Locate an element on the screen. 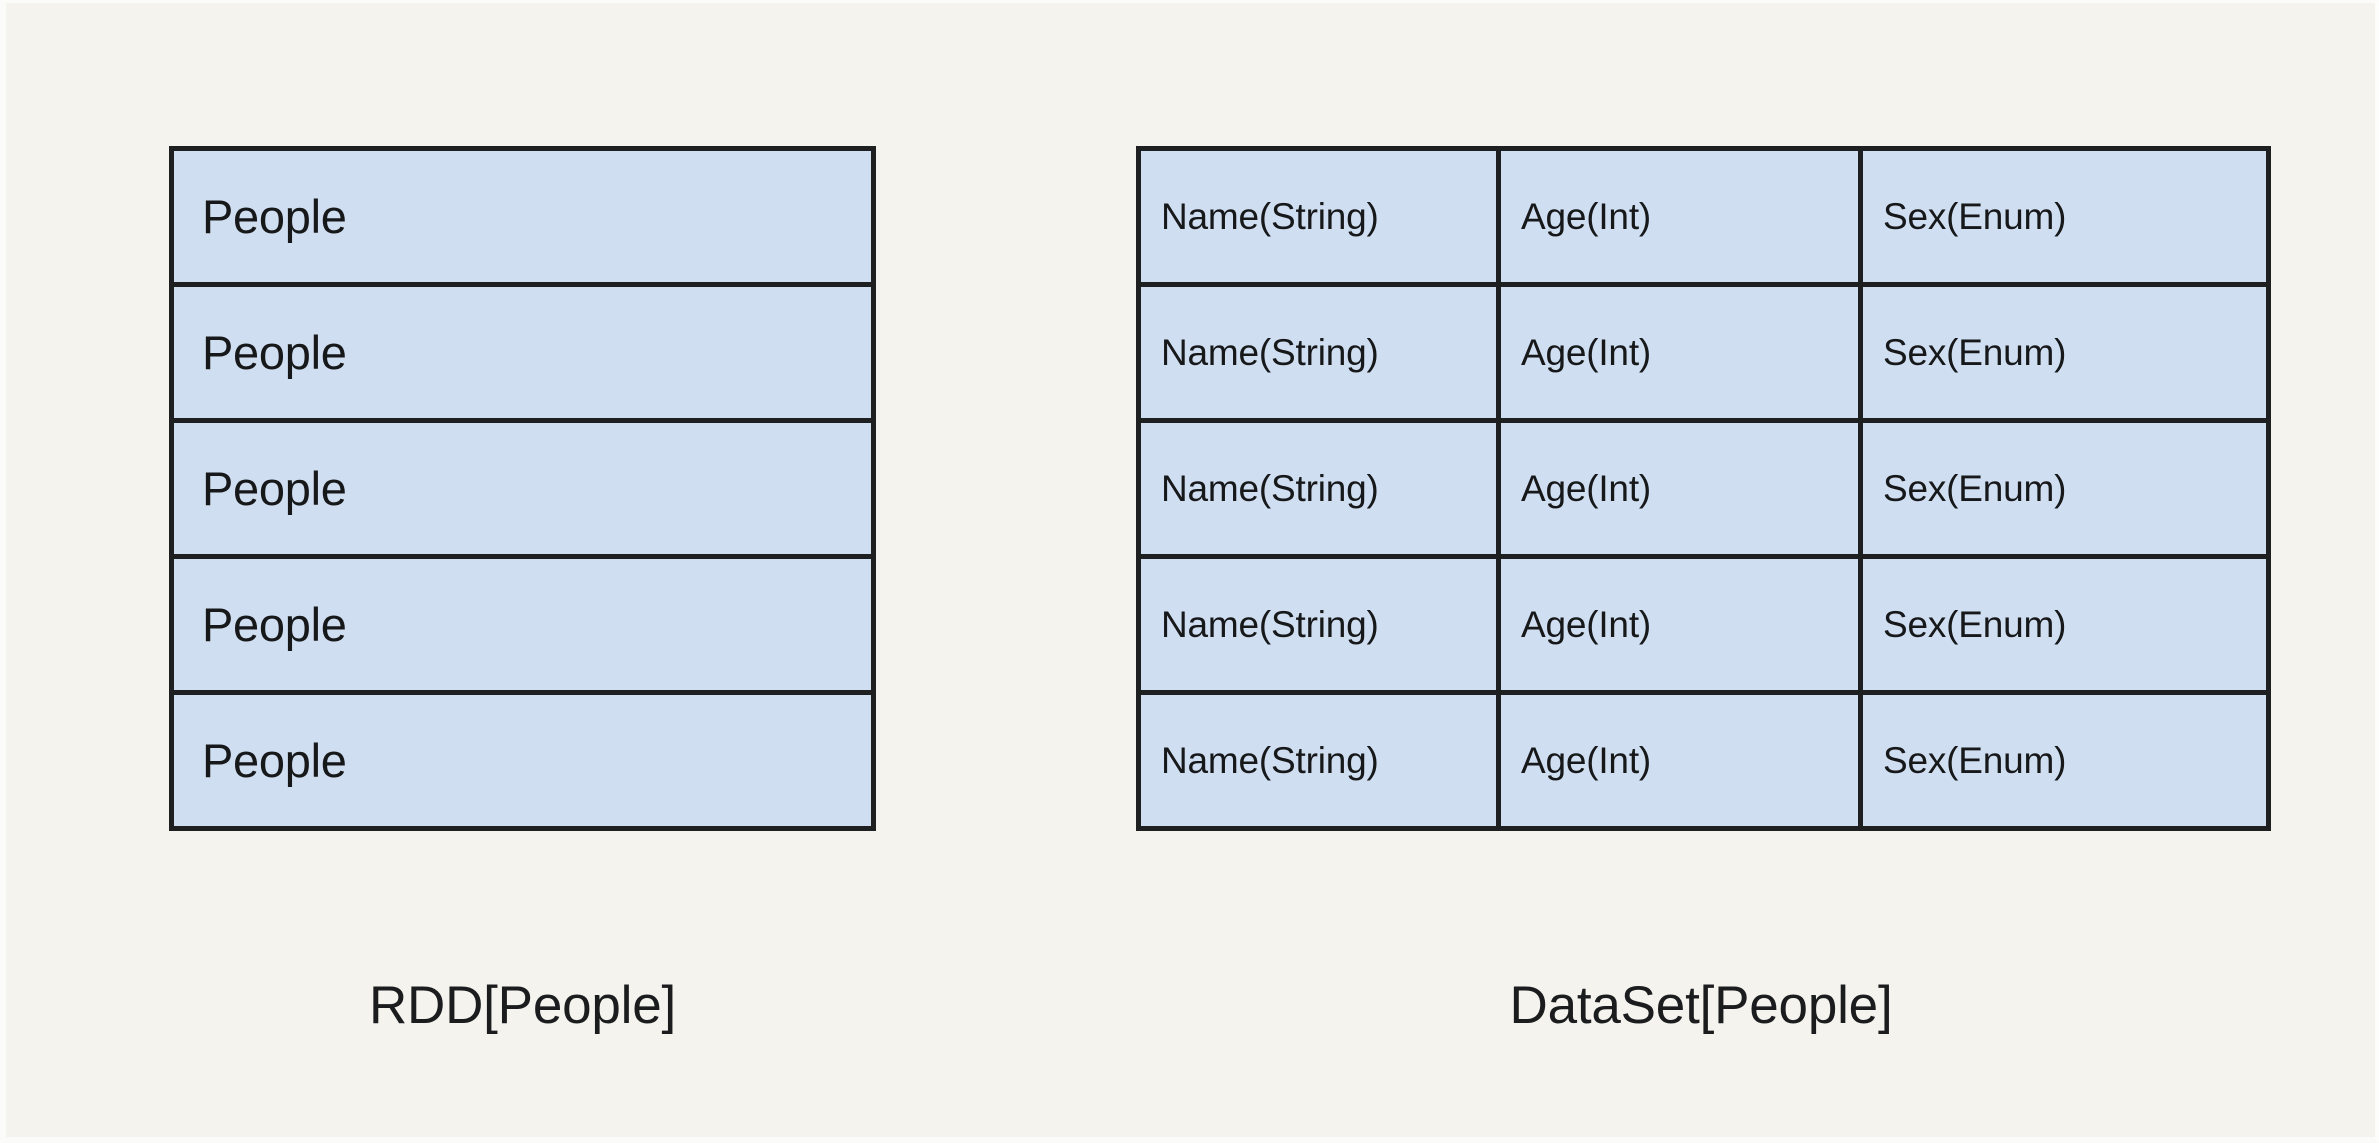  rdd-caption: RDD[People] is located at coordinates (522, 1005).